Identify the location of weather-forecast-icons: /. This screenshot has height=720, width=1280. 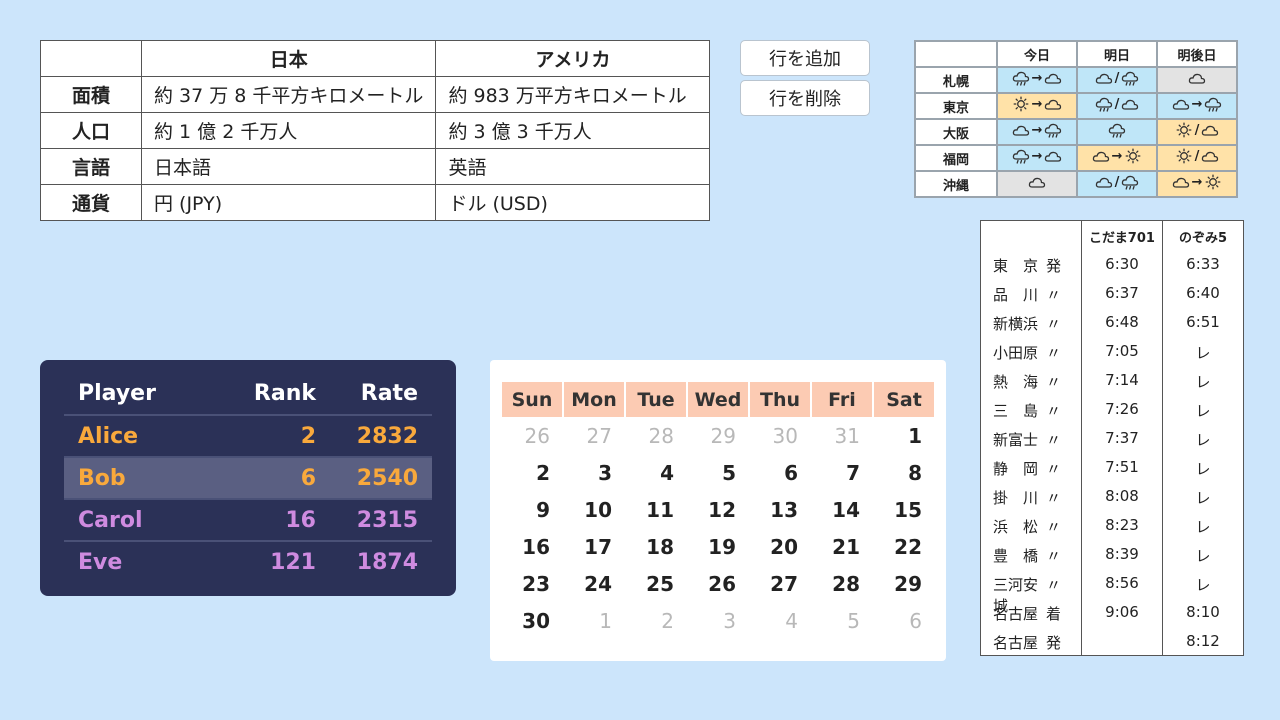
(1117, 182).